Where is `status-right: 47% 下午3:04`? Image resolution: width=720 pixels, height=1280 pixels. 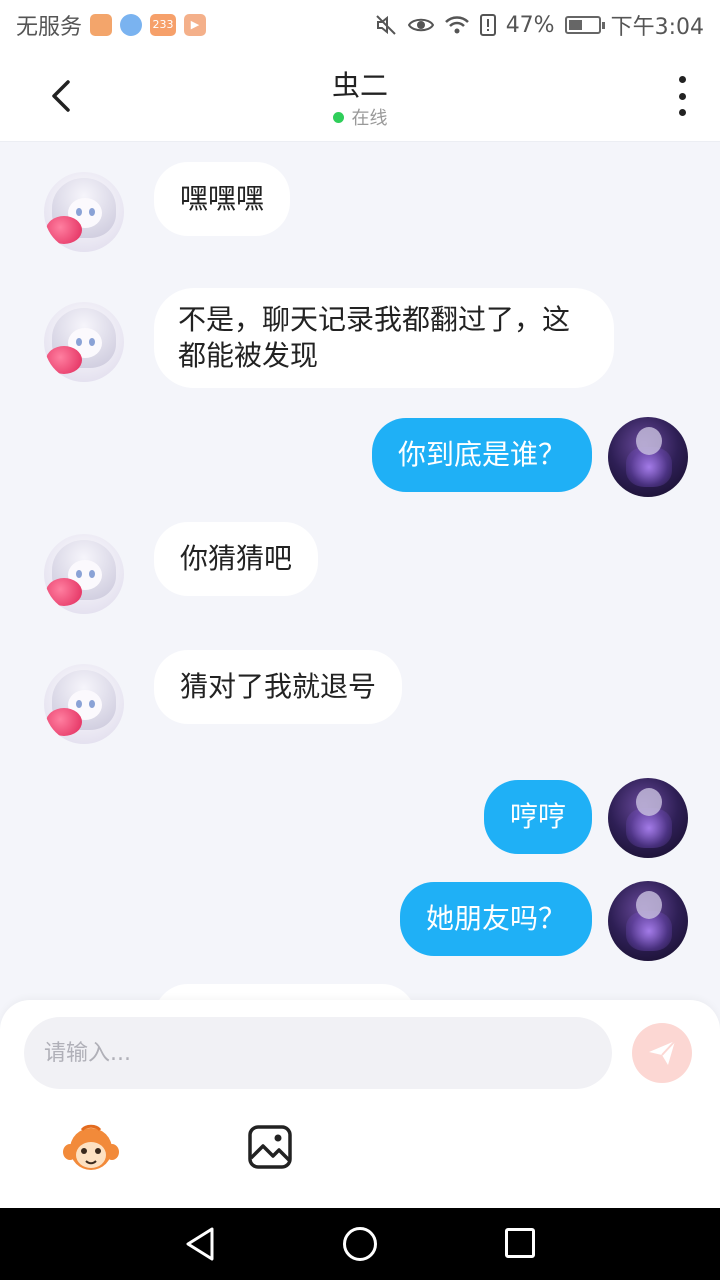 status-right: 47% 下午3:04 is located at coordinates (539, 25).